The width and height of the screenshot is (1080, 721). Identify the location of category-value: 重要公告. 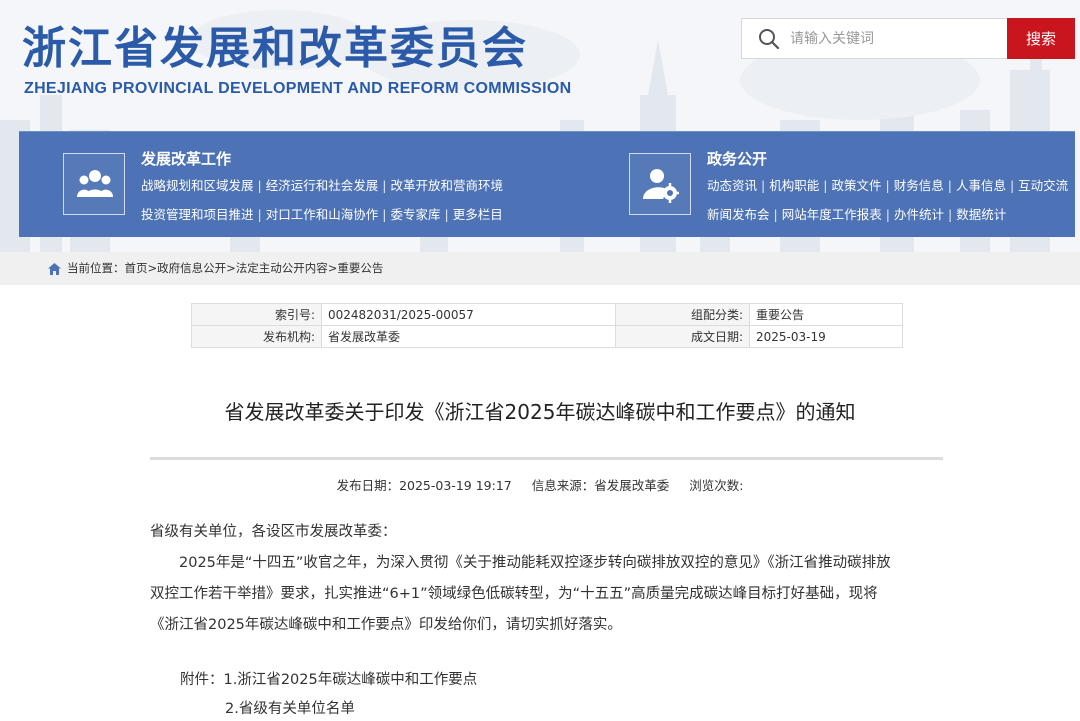
(826, 314).